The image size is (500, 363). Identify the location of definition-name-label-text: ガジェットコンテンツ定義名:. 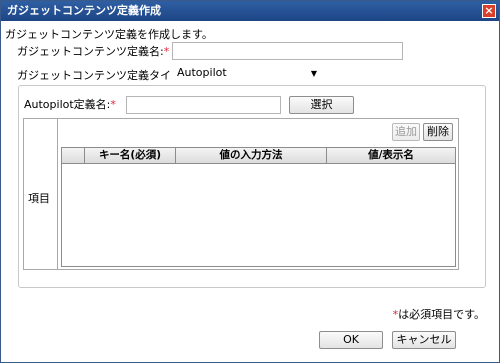
(90, 51).